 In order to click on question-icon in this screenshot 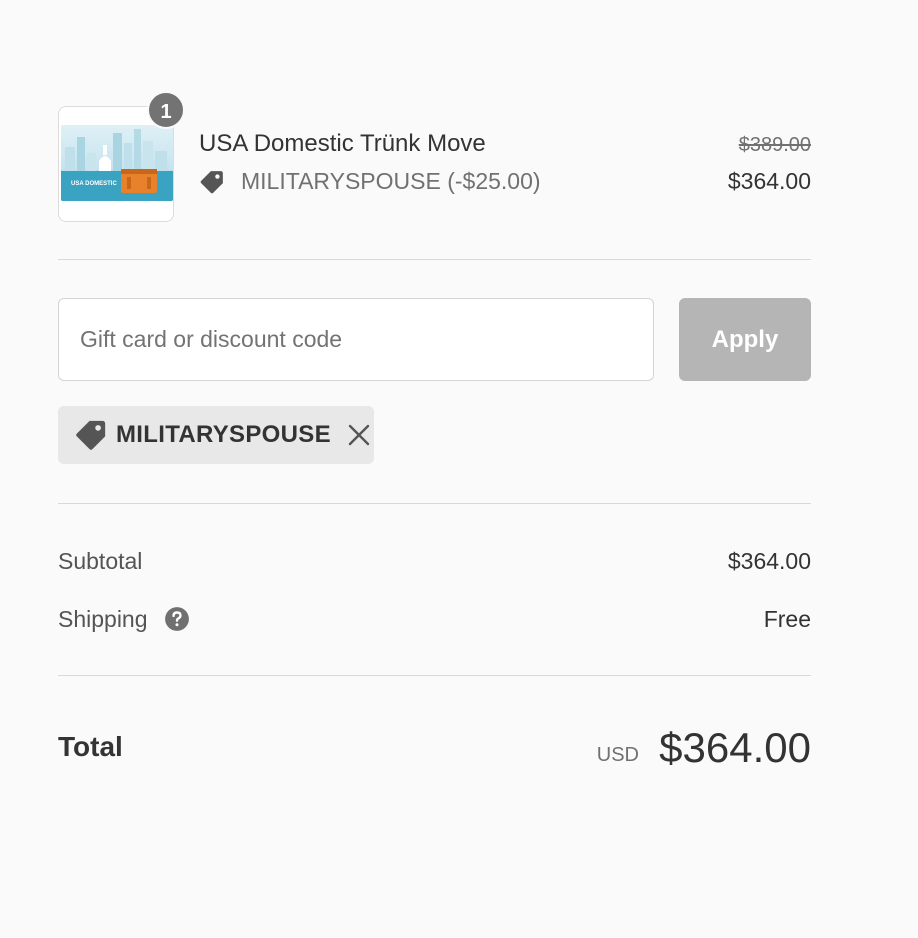, I will do `click(177, 619)`.